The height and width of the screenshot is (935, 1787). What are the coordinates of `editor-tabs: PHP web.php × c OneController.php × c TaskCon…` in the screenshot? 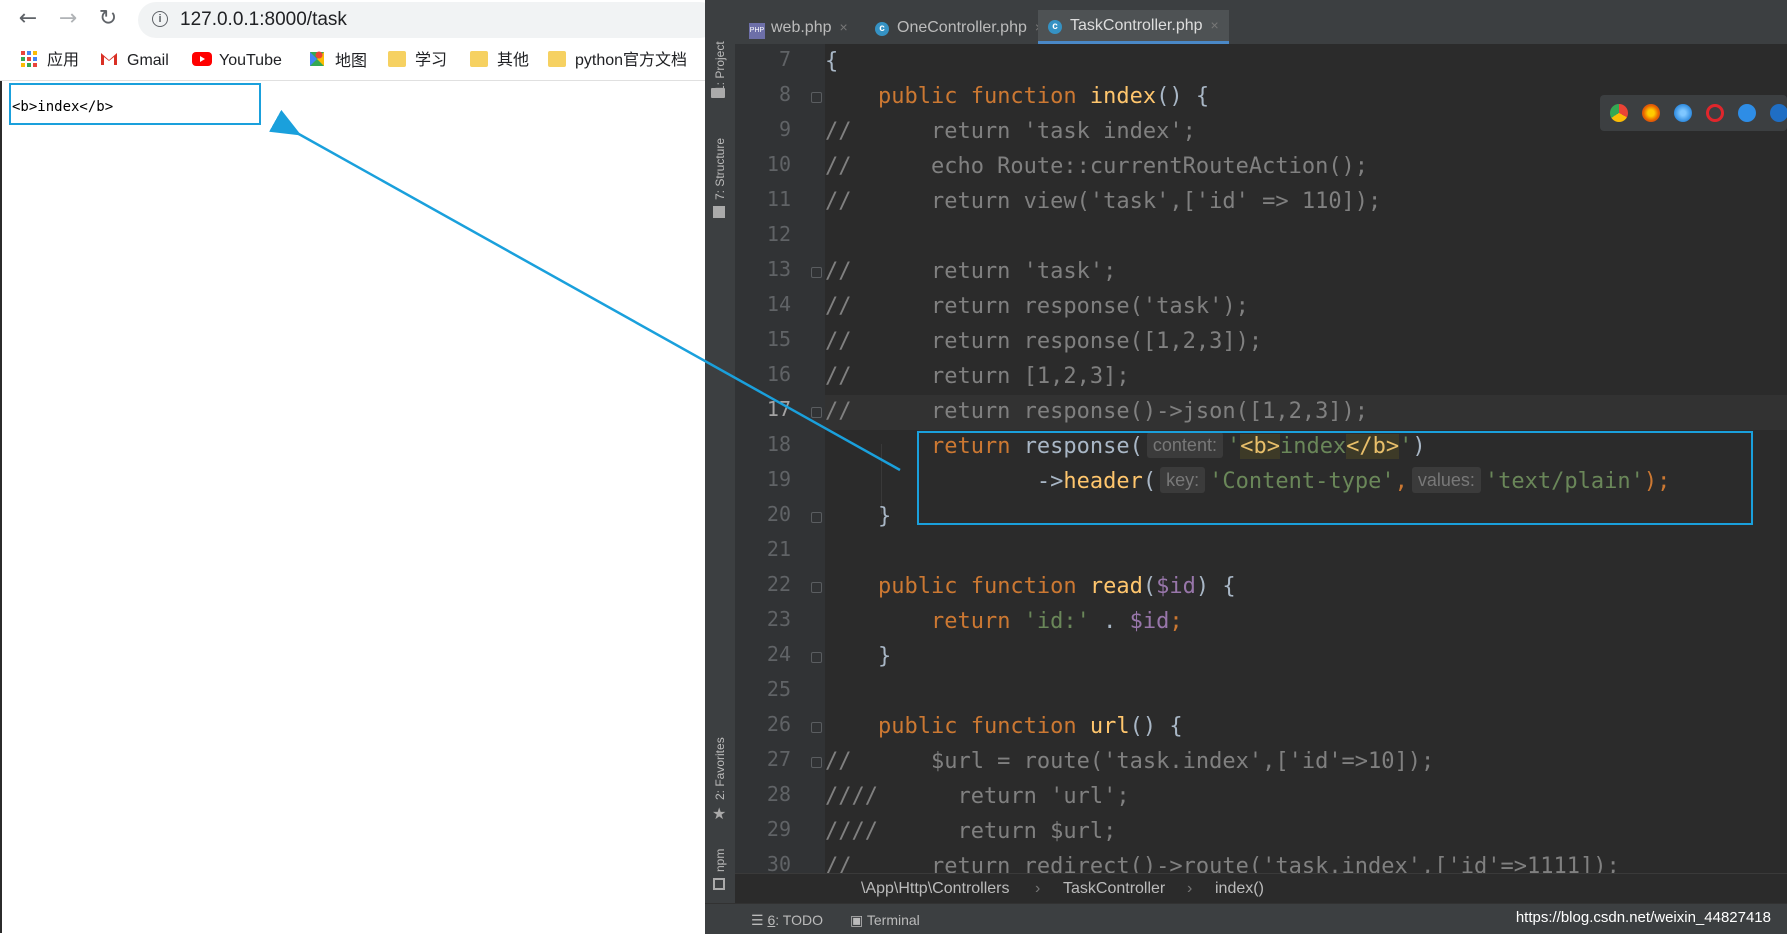 It's located at (1261, 22).